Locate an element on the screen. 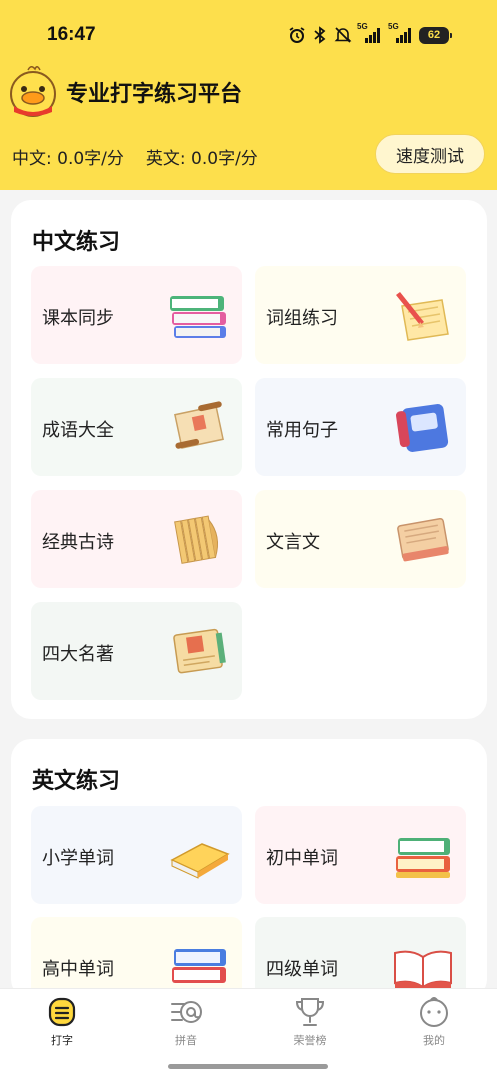 This screenshot has width=497, height=1080. app-title: 专业打字练习平台 is located at coordinates (154, 94).